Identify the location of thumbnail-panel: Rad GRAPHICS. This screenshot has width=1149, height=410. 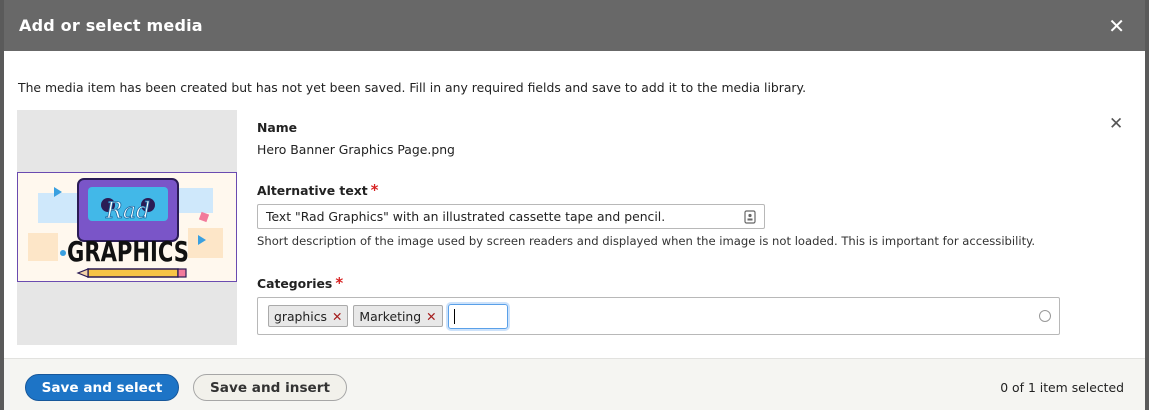
(127, 227).